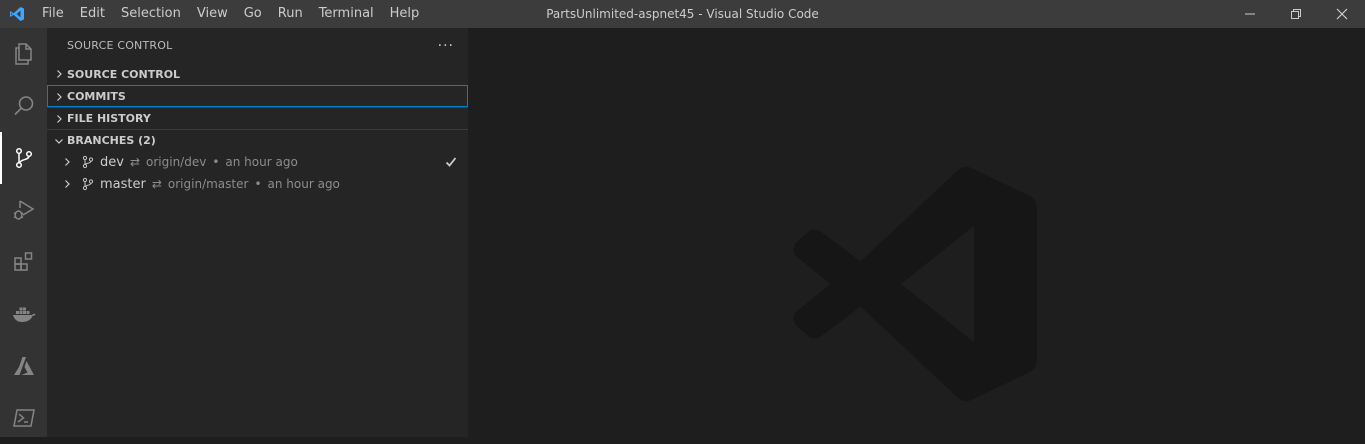  I want to click on activity-explorer, so click(23, 54).